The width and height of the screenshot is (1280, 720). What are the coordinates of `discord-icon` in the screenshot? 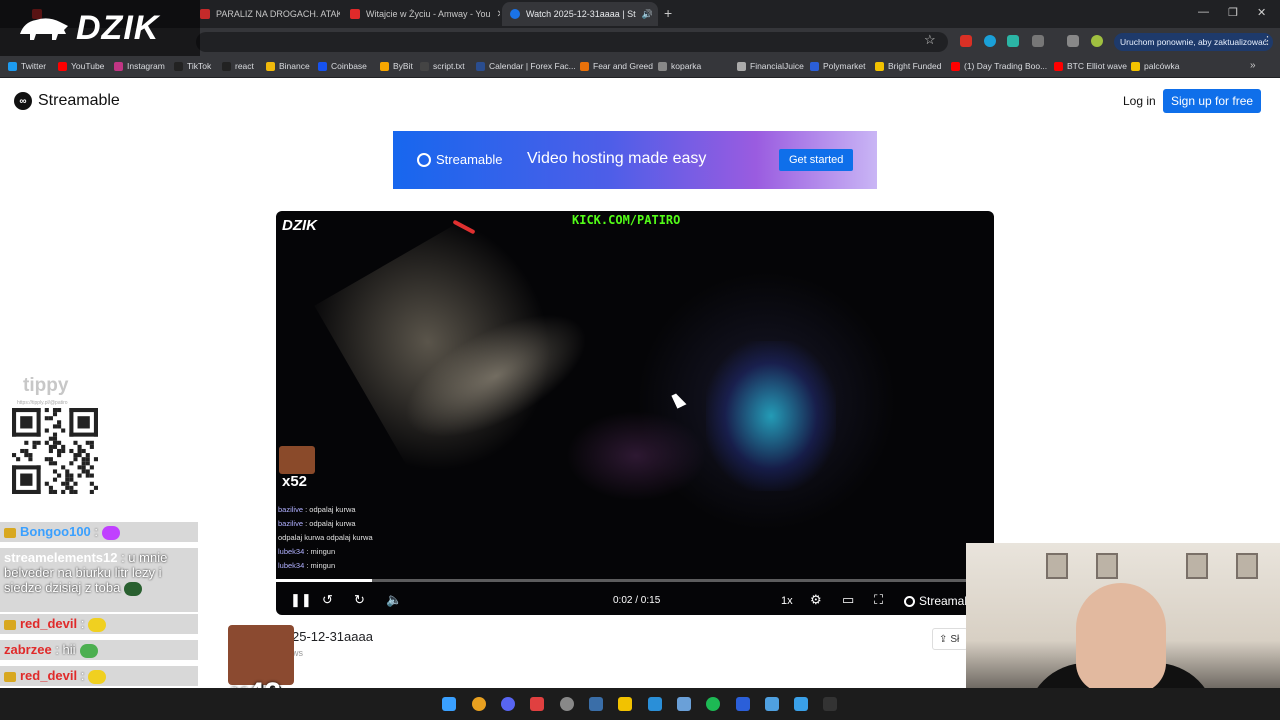 It's located at (508, 704).